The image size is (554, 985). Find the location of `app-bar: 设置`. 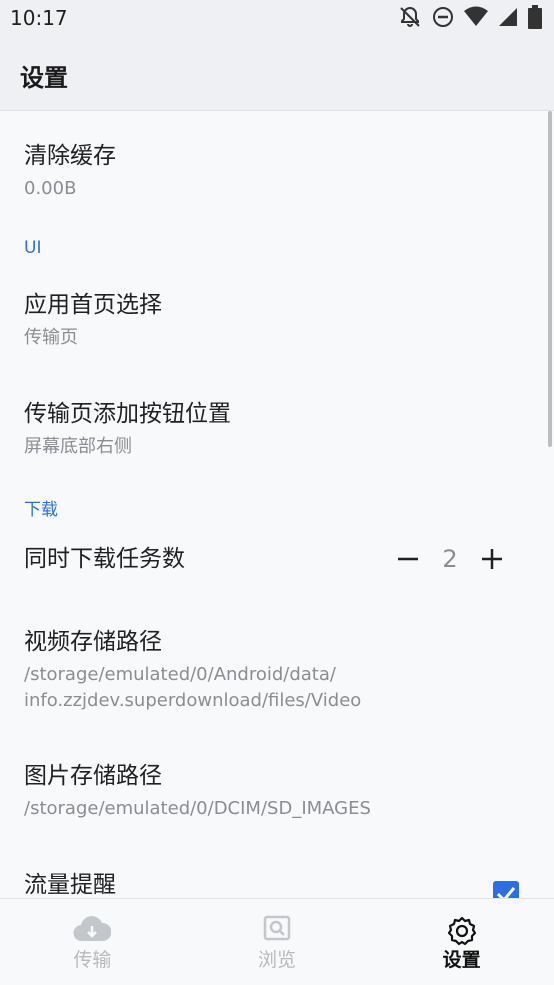

app-bar: 设置 is located at coordinates (277, 75).